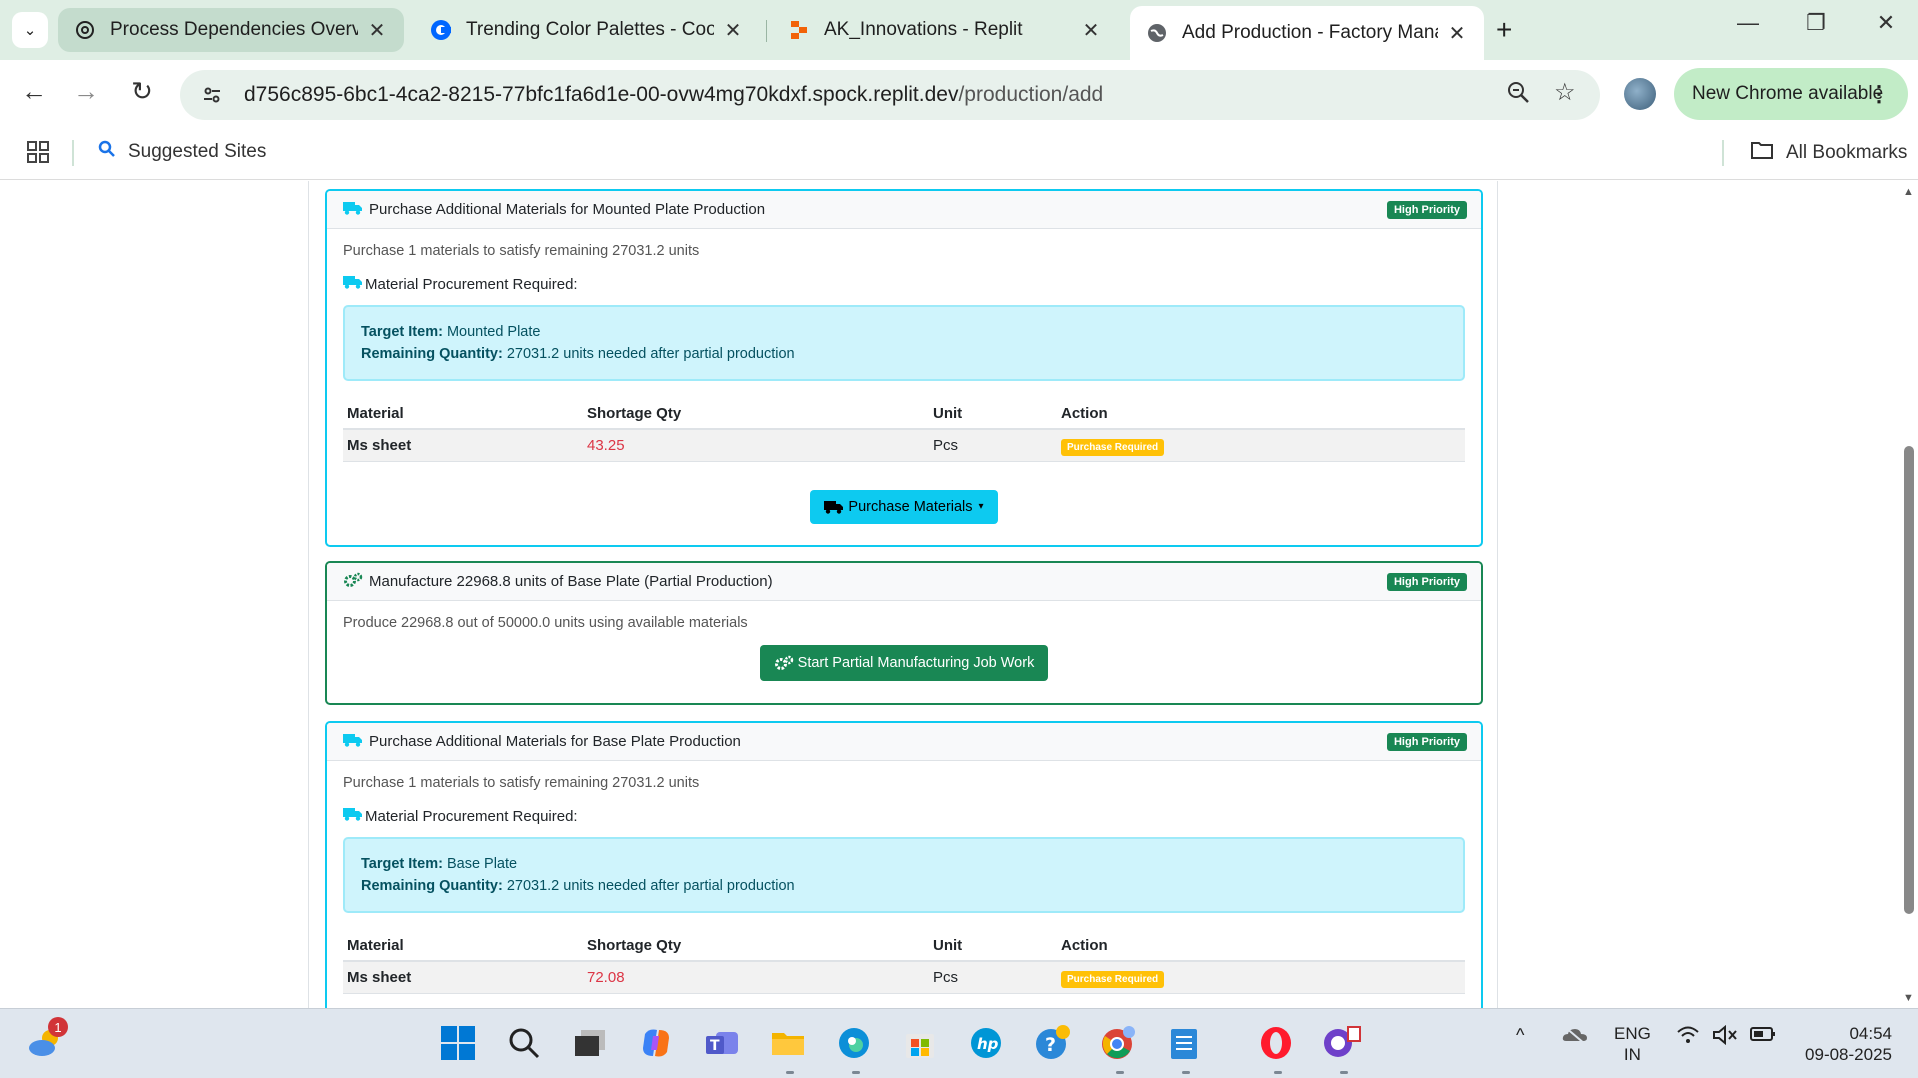 The width and height of the screenshot is (1918, 1078). What do you see at coordinates (1118, 1043) in the screenshot?
I see `chrome-icon` at bounding box center [1118, 1043].